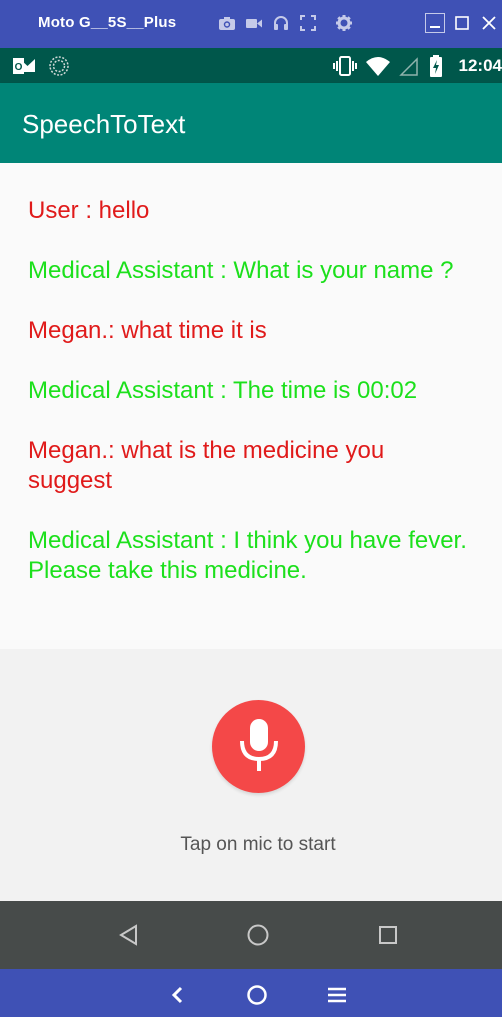  Describe the element at coordinates (89, 210) in the screenshot. I see `message-user: User : hello` at that location.